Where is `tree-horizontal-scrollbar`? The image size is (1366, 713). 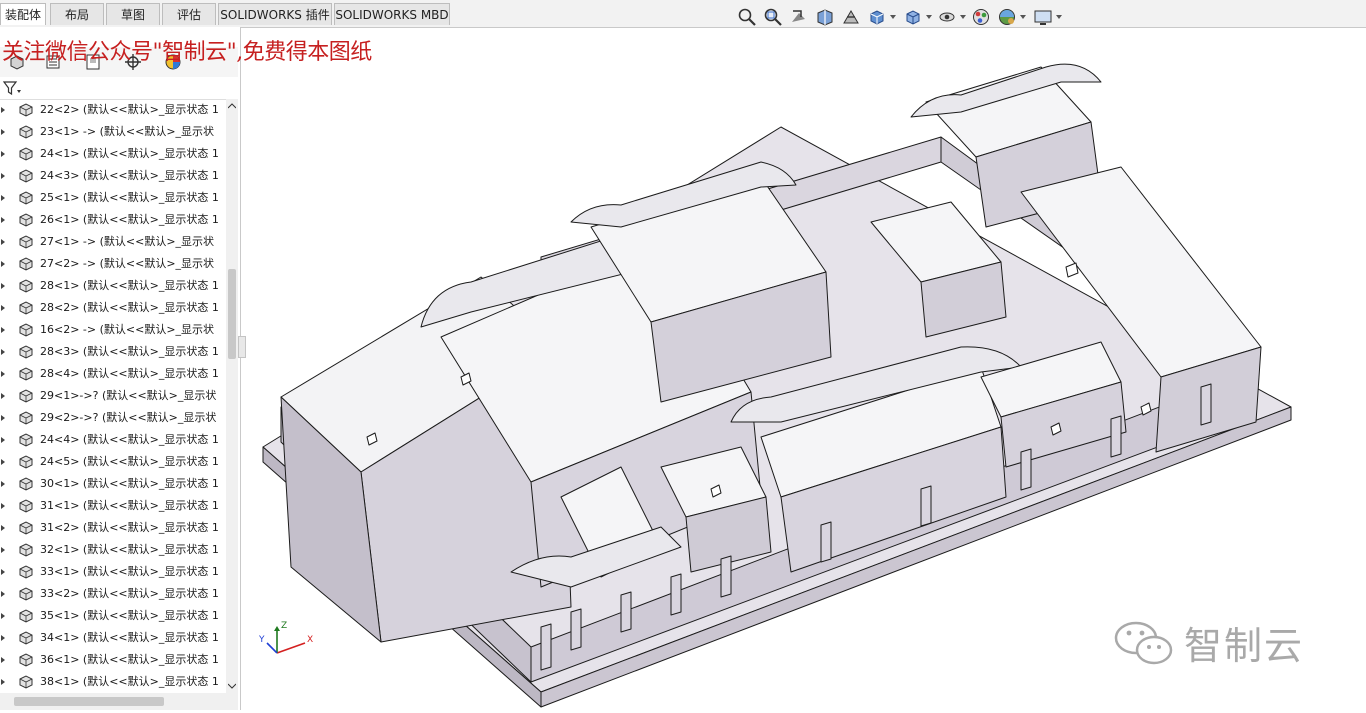
tree-horizontal-scrollbar is located at coordinates (119, 701).